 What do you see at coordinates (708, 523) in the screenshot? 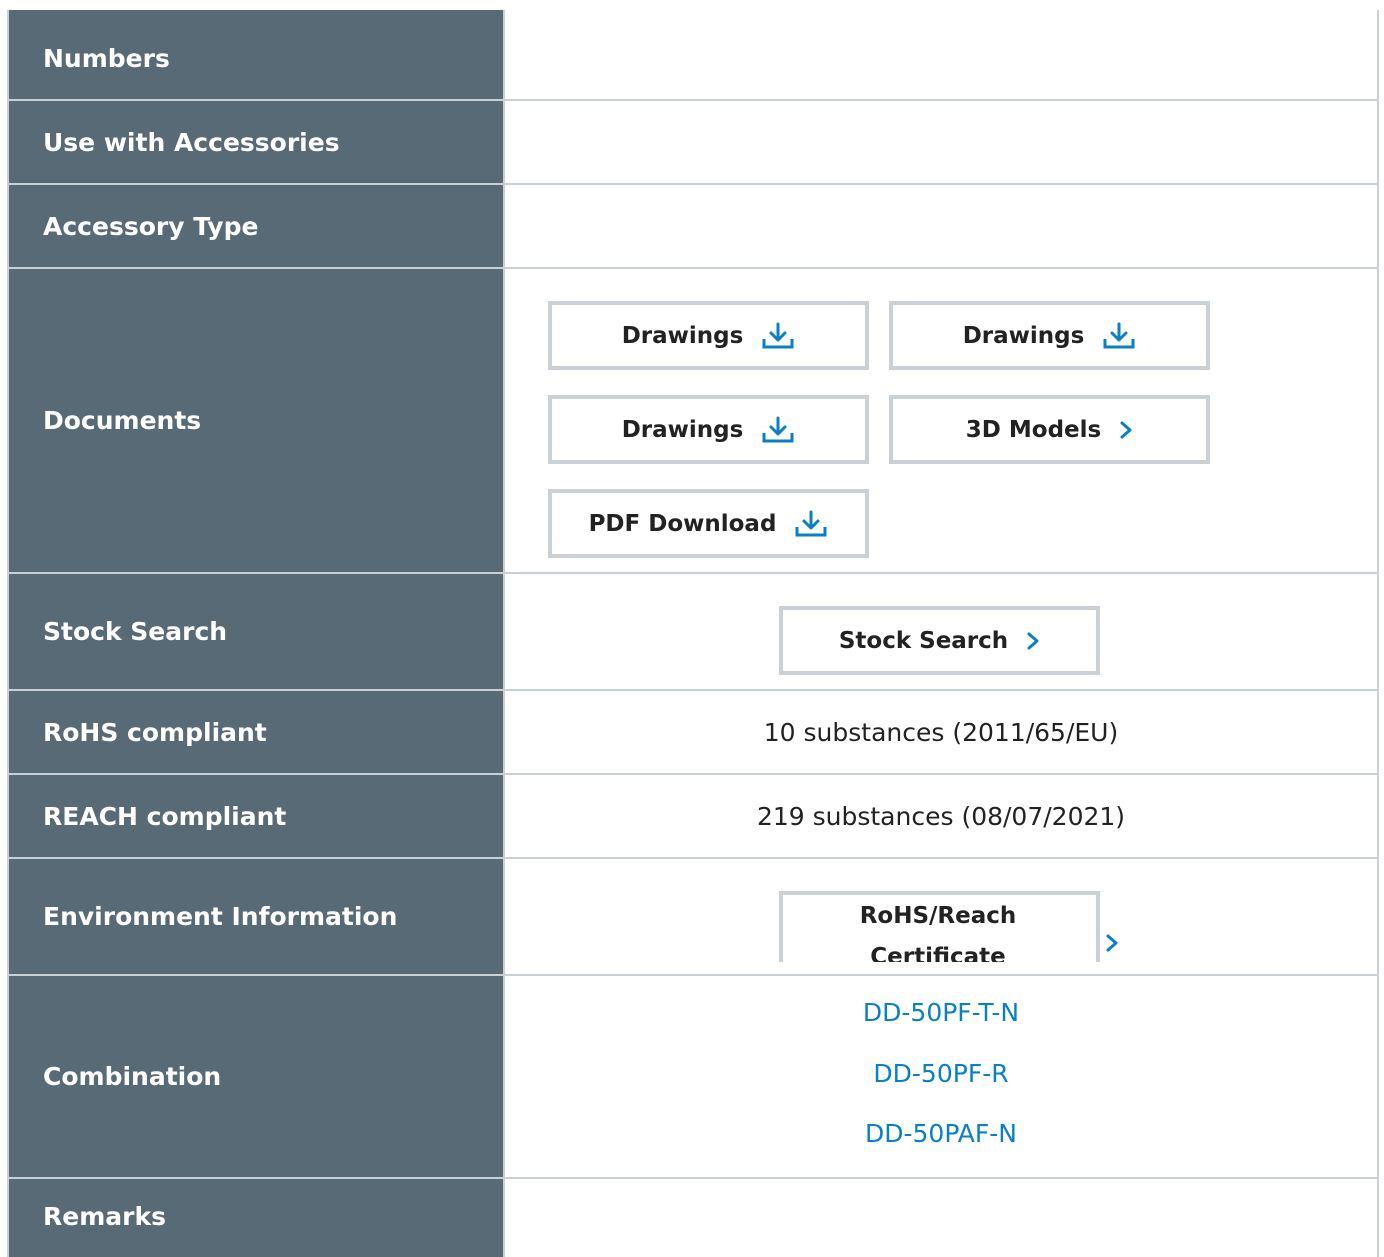
I see `pdf-download-button: PDF Download` at bounding box center [708, 523].